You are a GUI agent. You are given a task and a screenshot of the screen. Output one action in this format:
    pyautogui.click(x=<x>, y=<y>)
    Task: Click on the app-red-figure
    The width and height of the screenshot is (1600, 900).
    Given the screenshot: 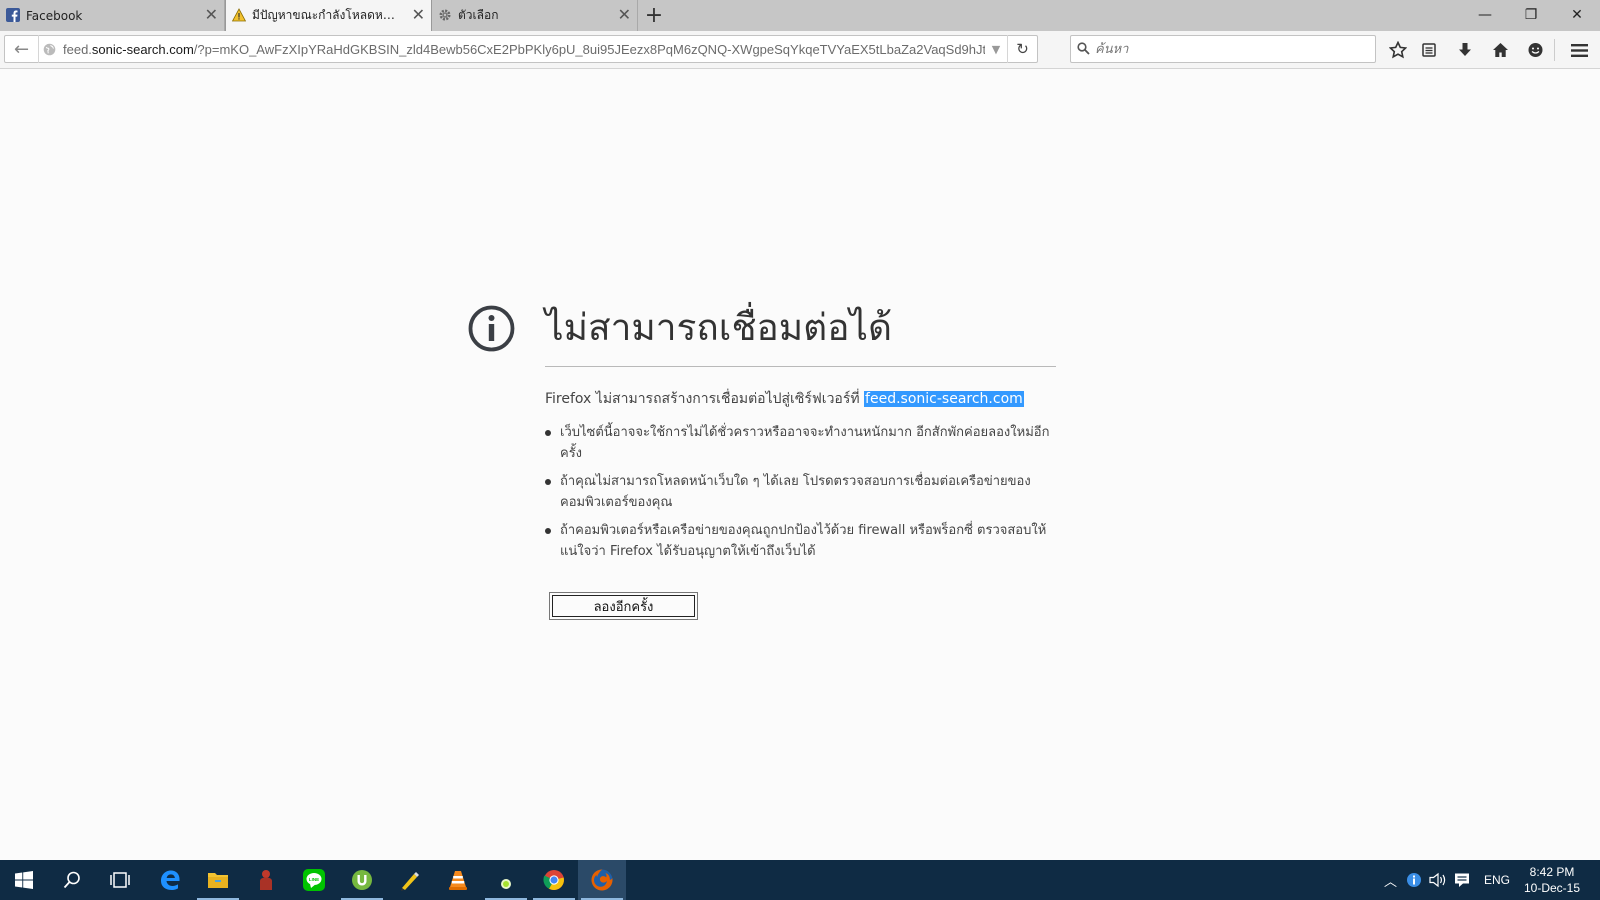 What is the action you would take?
    pyautogui.click(x=266, y=880)
    